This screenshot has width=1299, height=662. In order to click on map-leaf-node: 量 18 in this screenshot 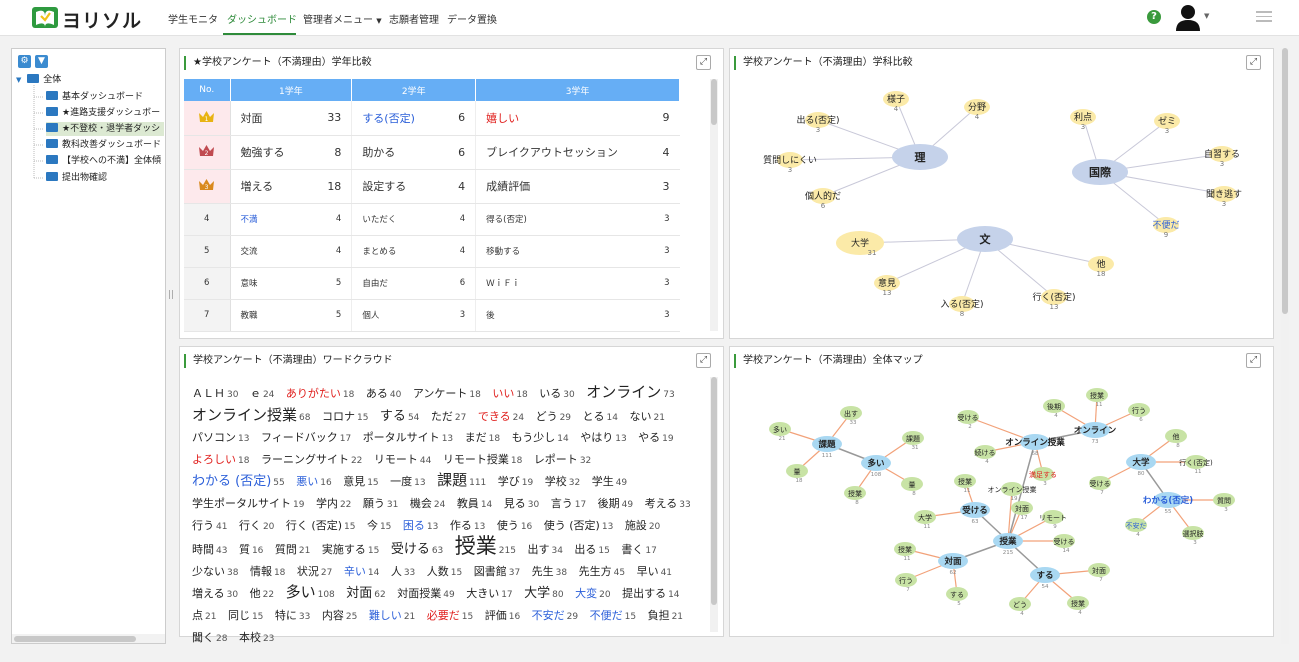, I will do `click(797, 474)`.